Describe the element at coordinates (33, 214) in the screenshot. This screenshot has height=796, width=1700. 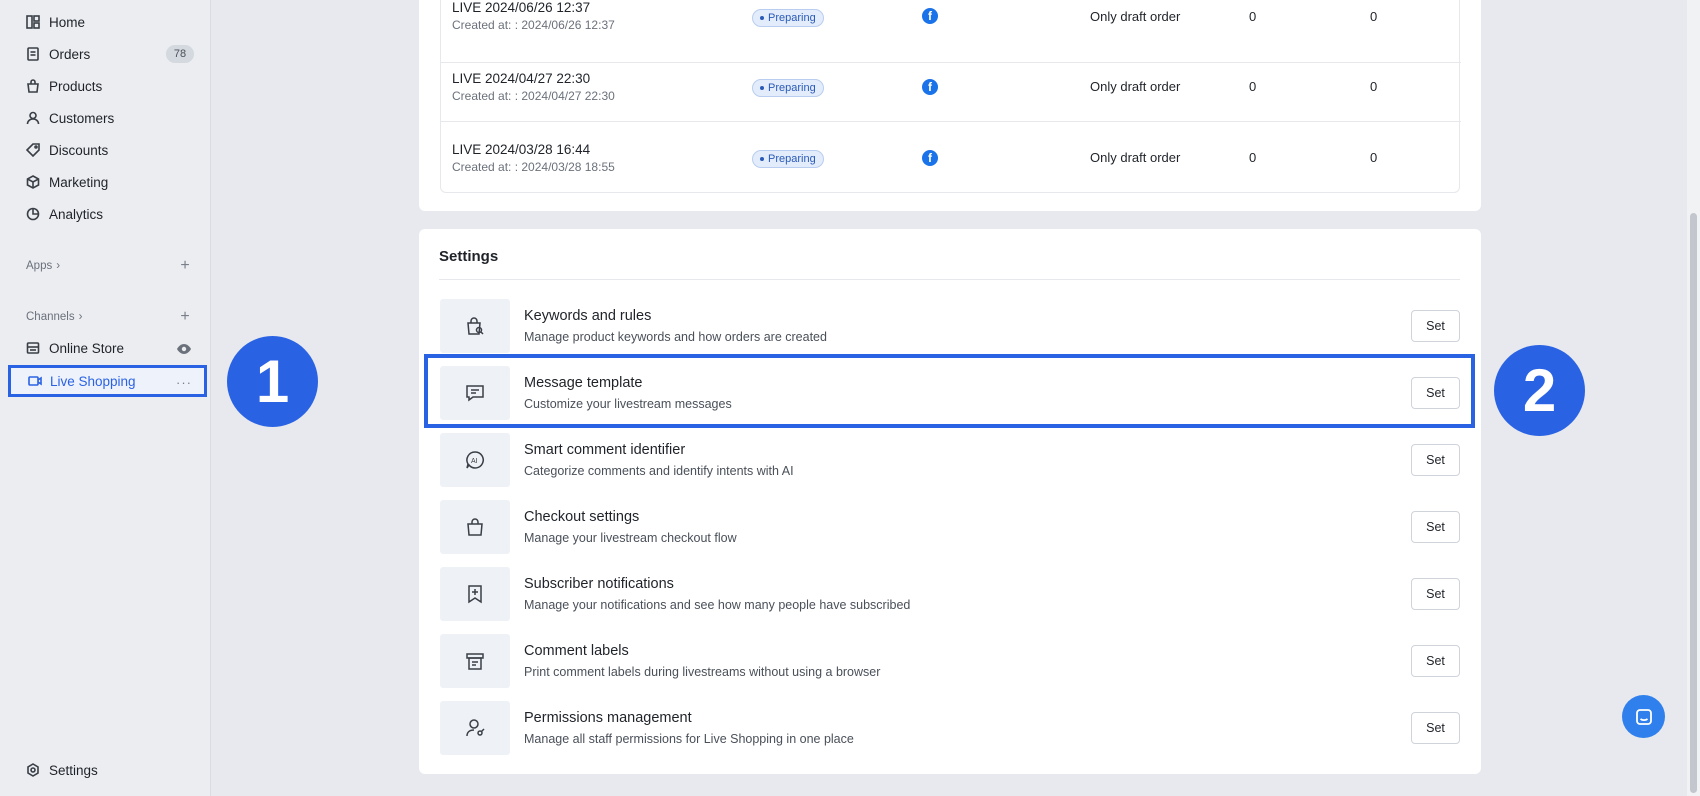
I see `pie-icon` at that location.